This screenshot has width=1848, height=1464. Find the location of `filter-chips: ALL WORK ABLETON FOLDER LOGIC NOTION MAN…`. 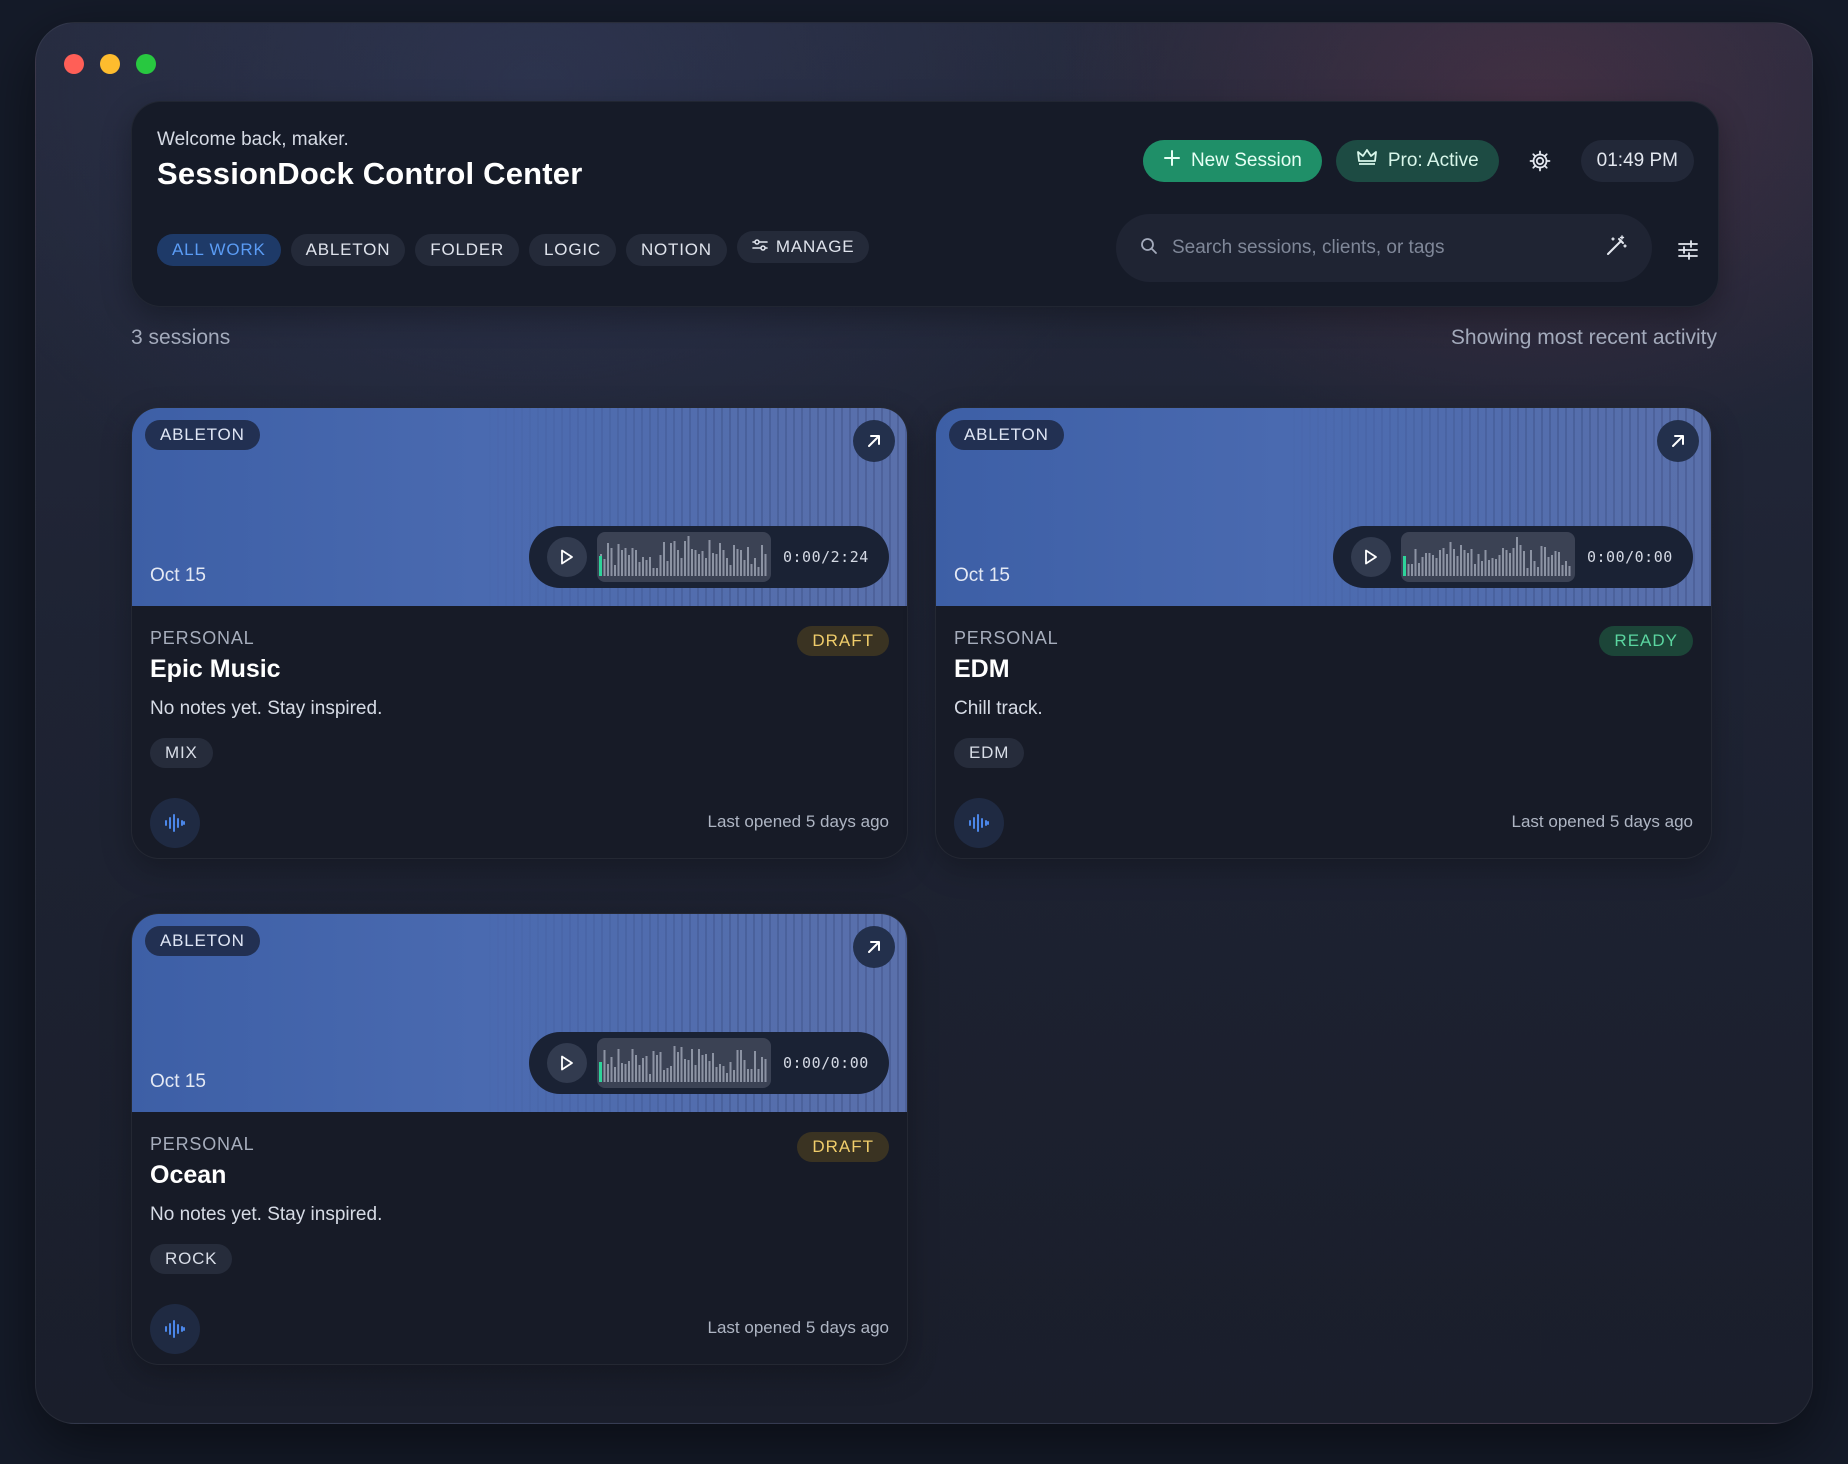

filter-chips: ALL WORK ABLETON FOLDER LOGIC NOTION MAN… is located at coordinates (513, 248).